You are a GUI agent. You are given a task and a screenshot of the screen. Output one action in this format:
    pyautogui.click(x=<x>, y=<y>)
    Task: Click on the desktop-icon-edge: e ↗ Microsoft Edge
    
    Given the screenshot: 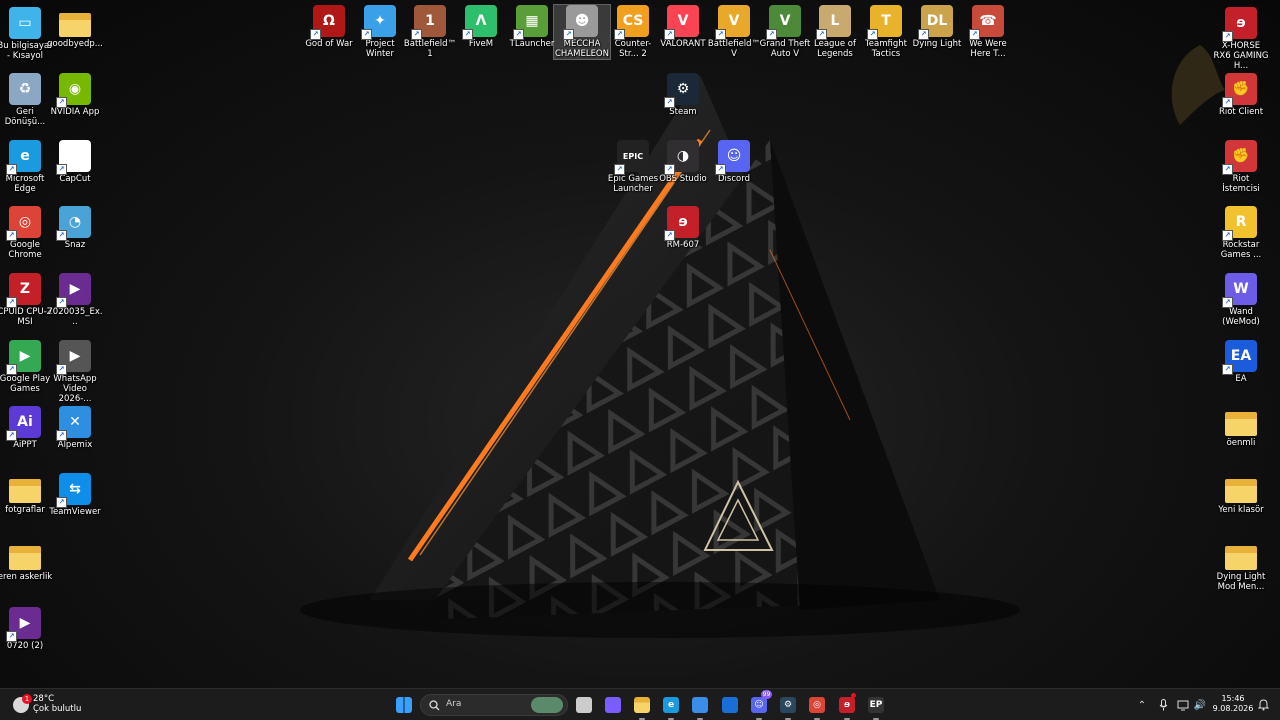 What is the action you would take?
    pyautogui.click(x=26, y=167)
    